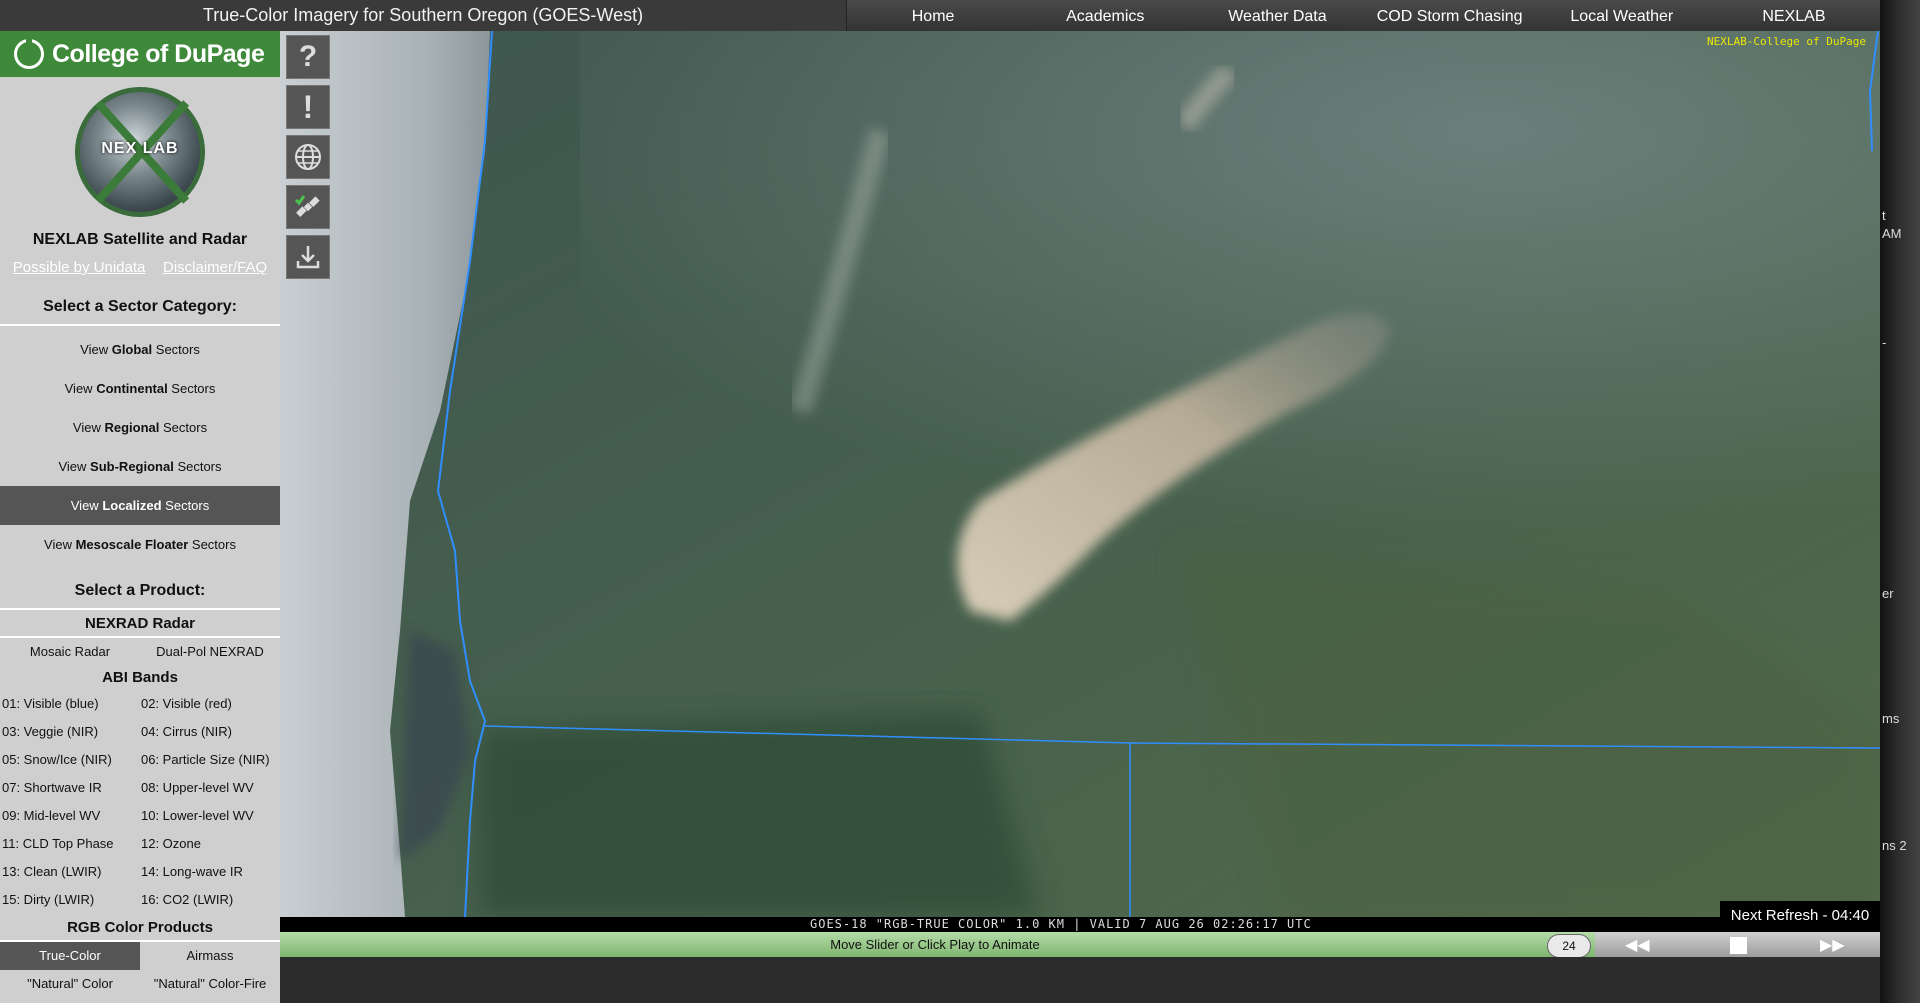 The width and height of the screenshot is (1920, 1003). I want to click on college-header: College of DuPage, so click(140, 54).